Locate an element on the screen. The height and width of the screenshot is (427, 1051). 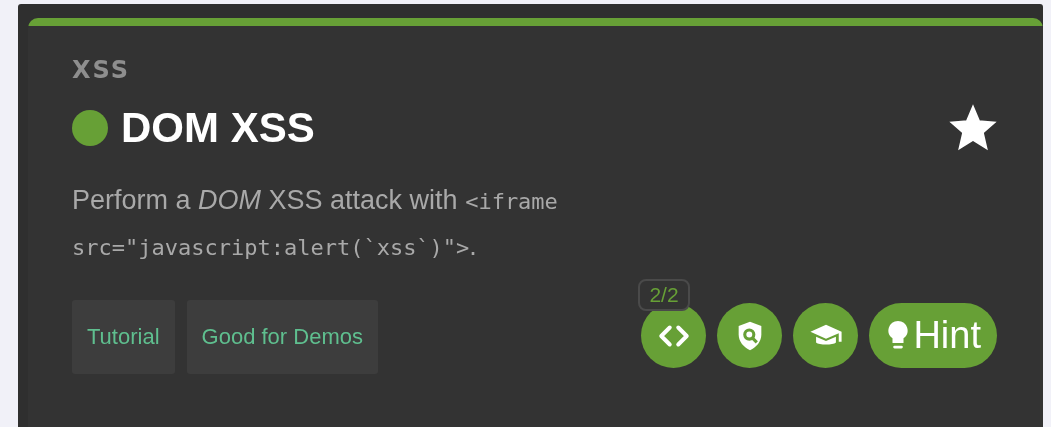
count-badge: 2/2 is located at coordinates (664, 295).